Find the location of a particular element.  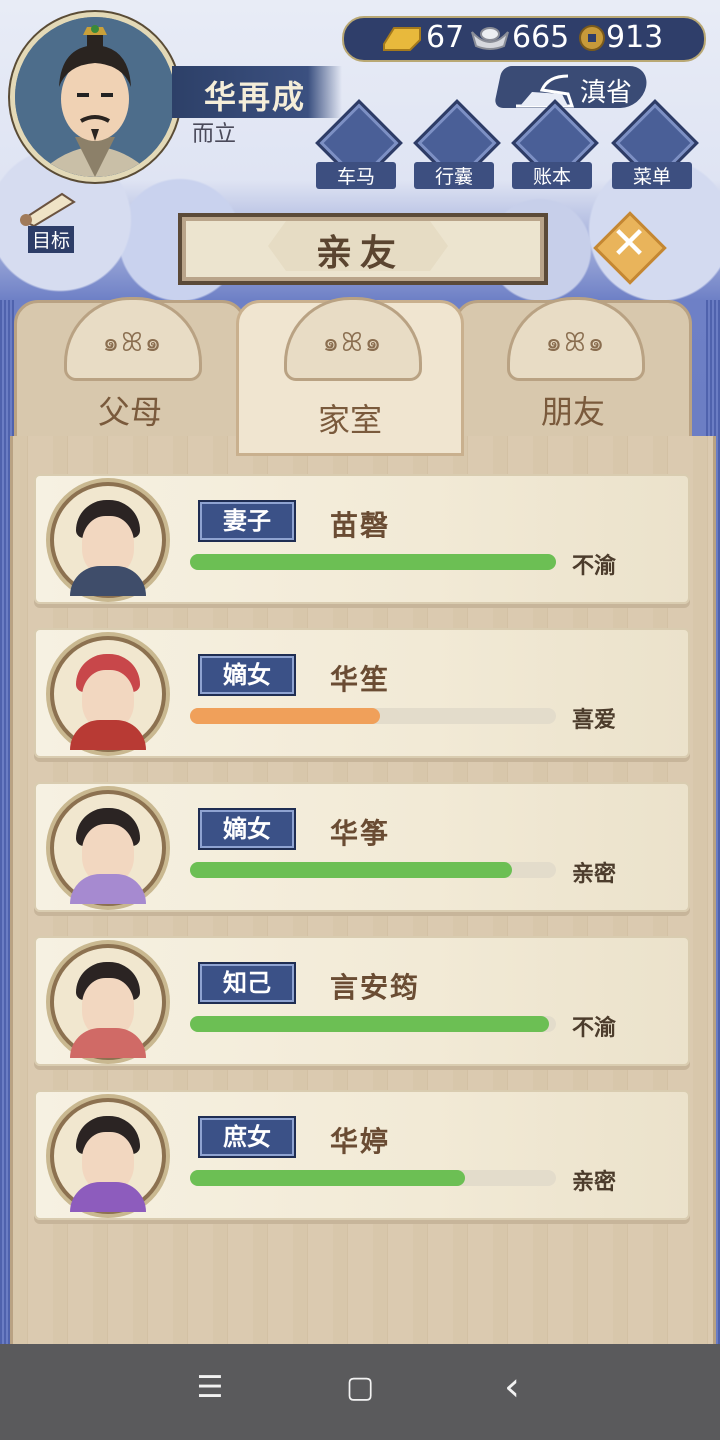

back-icon: ‹ is located at coordinates (512, 1387).